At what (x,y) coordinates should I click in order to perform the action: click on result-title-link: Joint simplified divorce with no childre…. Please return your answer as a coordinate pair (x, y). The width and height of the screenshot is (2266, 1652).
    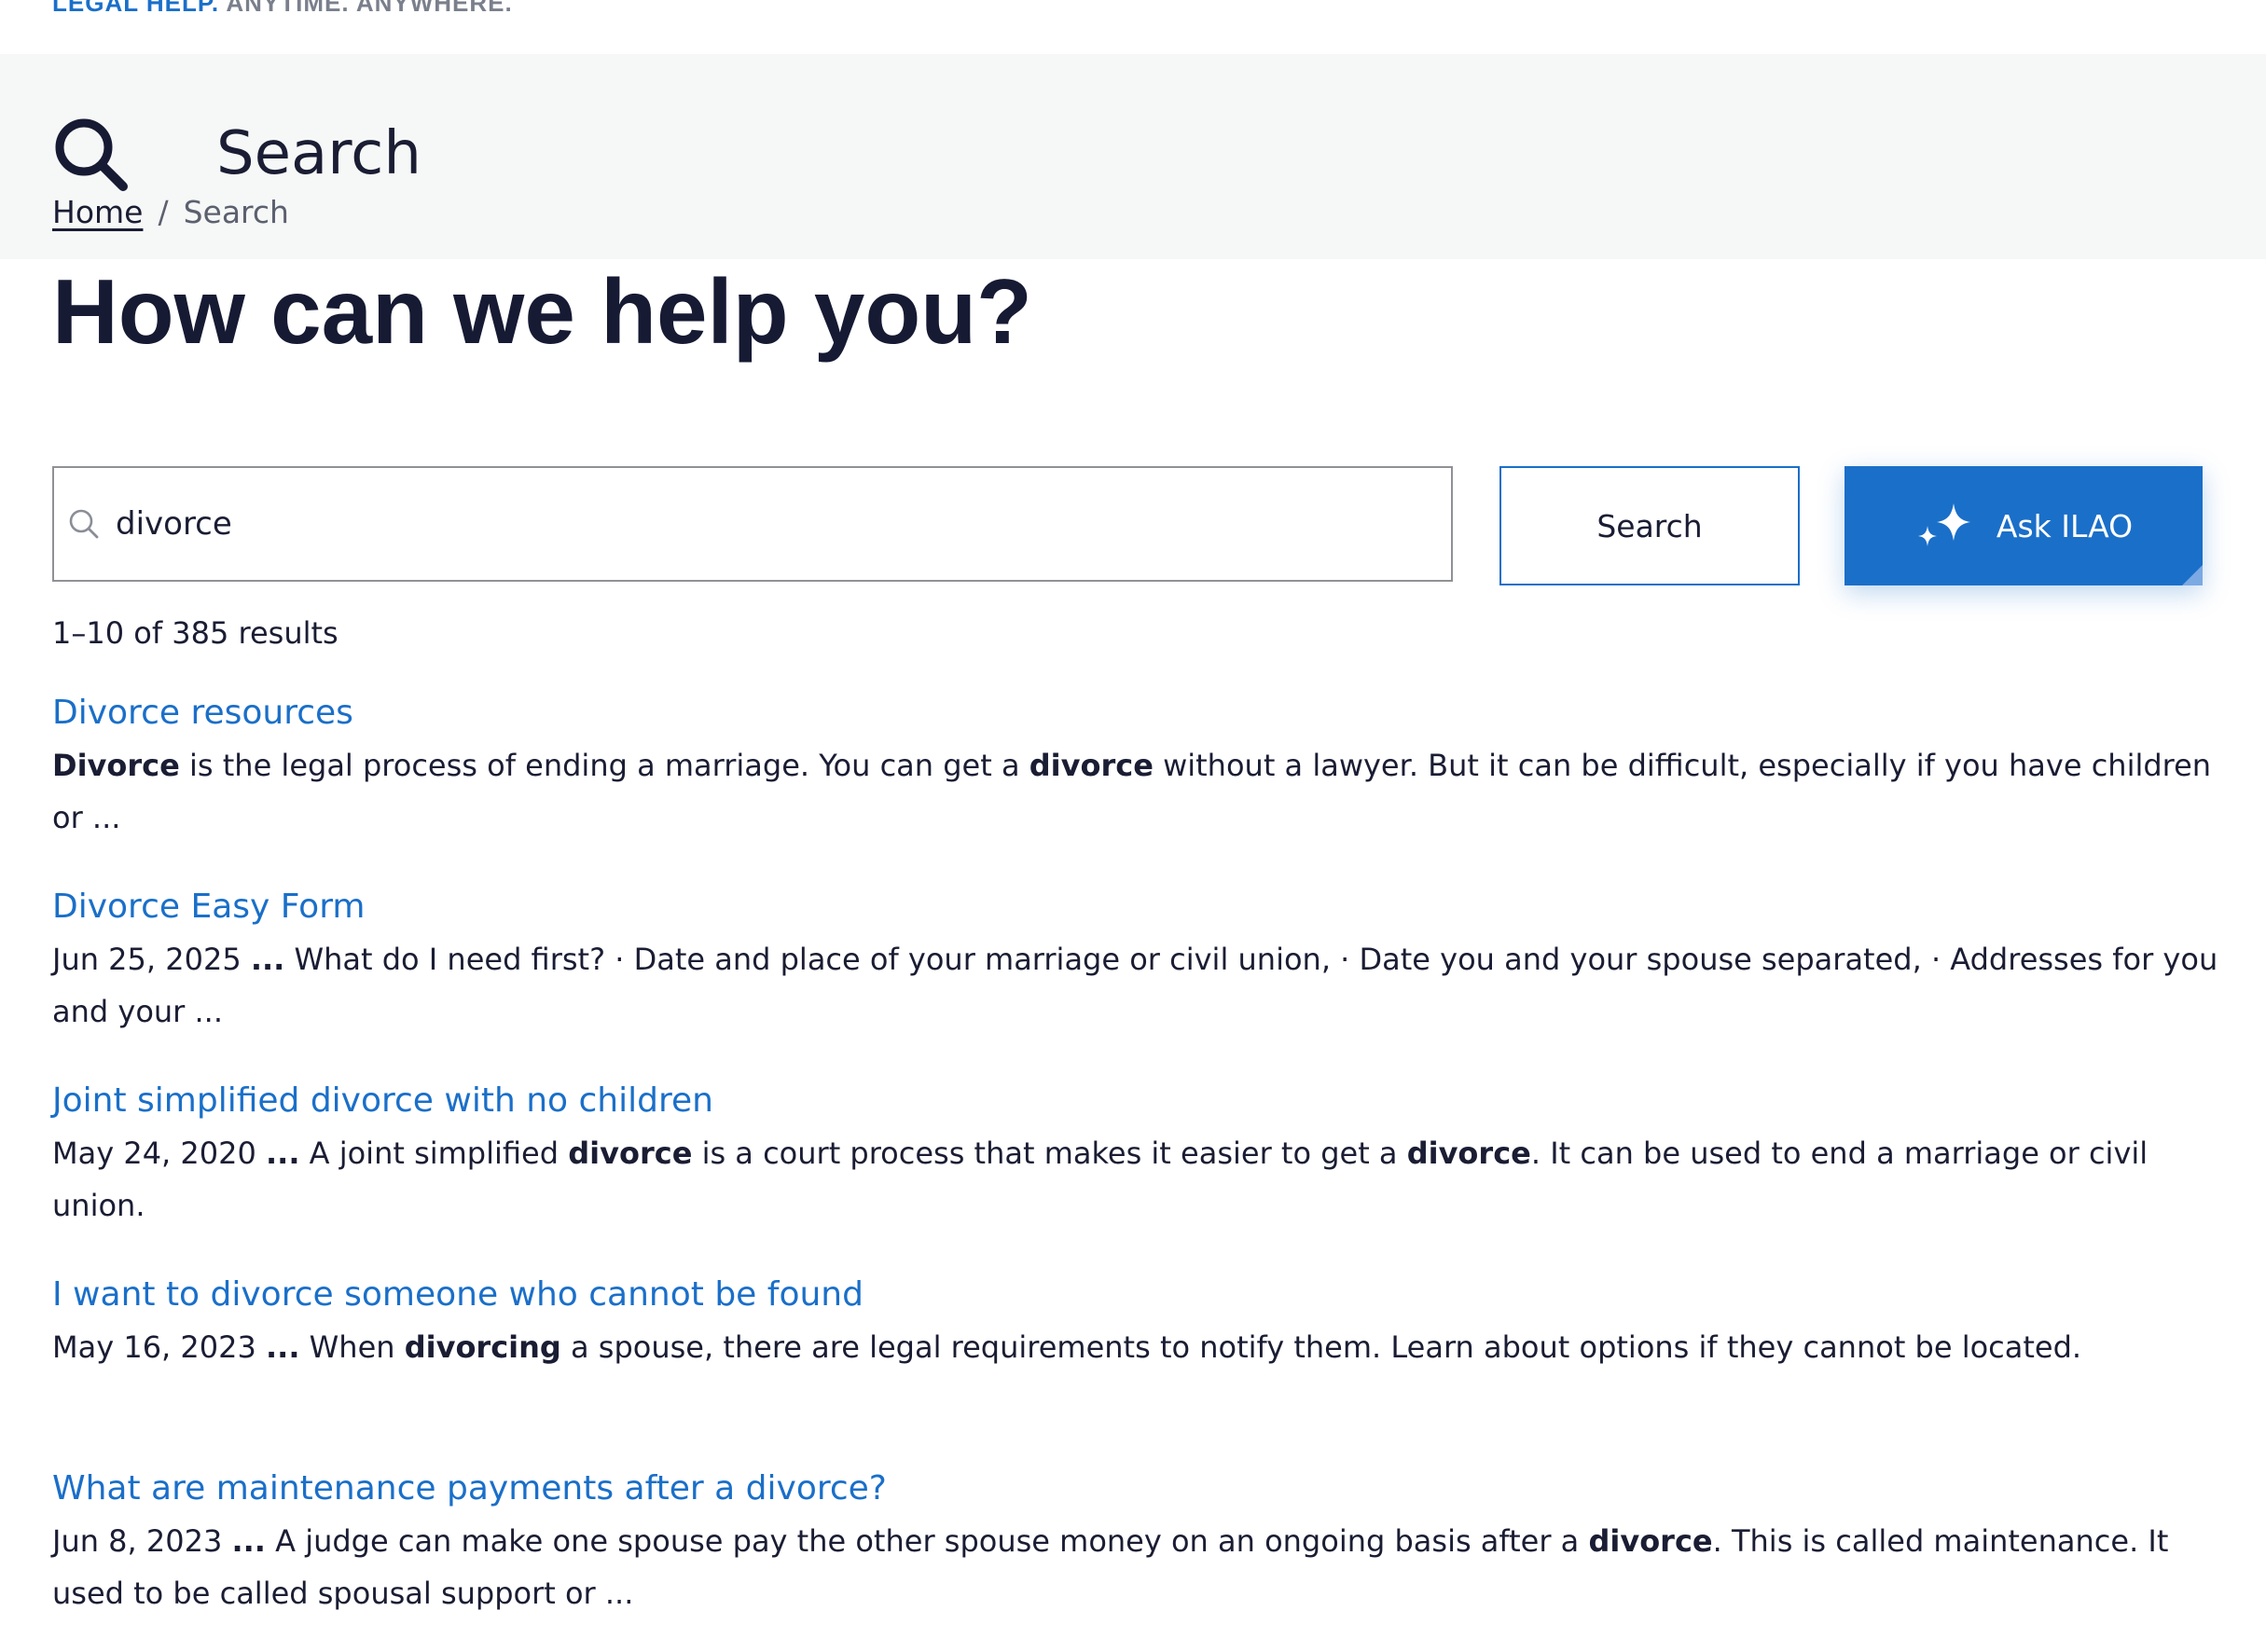
    Looking at the image, I should click on (1138, 1101).